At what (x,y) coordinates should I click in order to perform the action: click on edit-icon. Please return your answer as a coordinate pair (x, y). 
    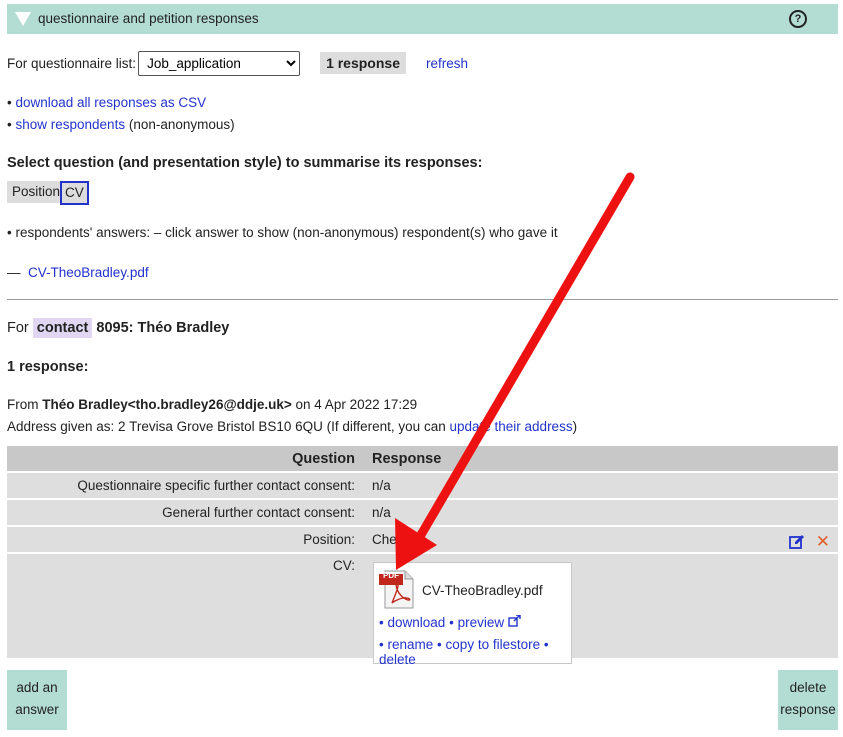
    Looking at the image, I should click on (797, 542).